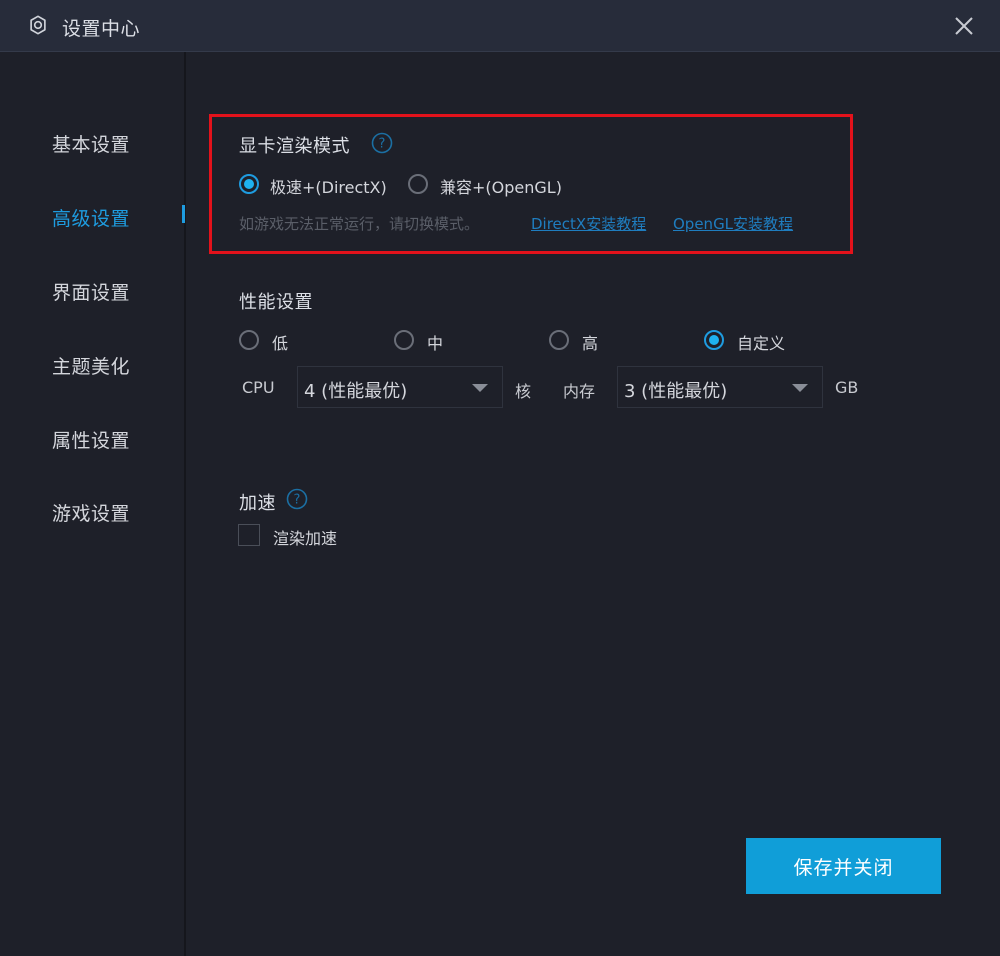  Describe the element at coordinates (404, 340) in the screenshot. I see `radio-medium` at that location.